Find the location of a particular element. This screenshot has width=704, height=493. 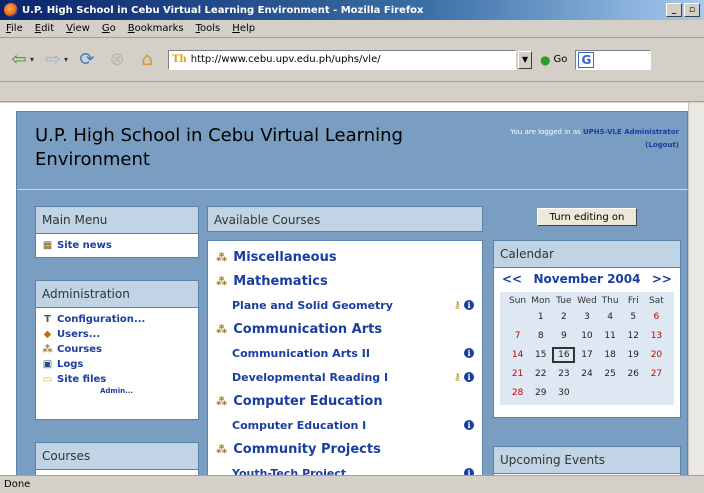

back-button: ⇦ is located at coordinates (19, 60).